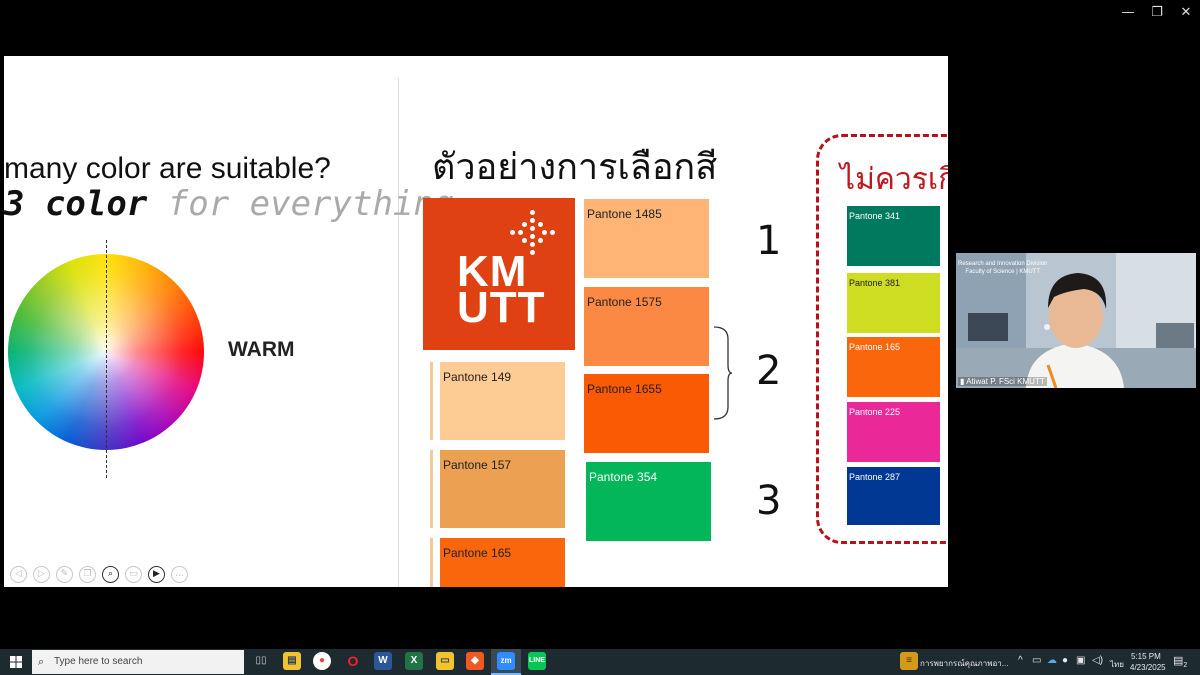 The height and width of the screenshot is (675, 1200). I want to click on chevron-up-icon: ^, so click(1020, 660).